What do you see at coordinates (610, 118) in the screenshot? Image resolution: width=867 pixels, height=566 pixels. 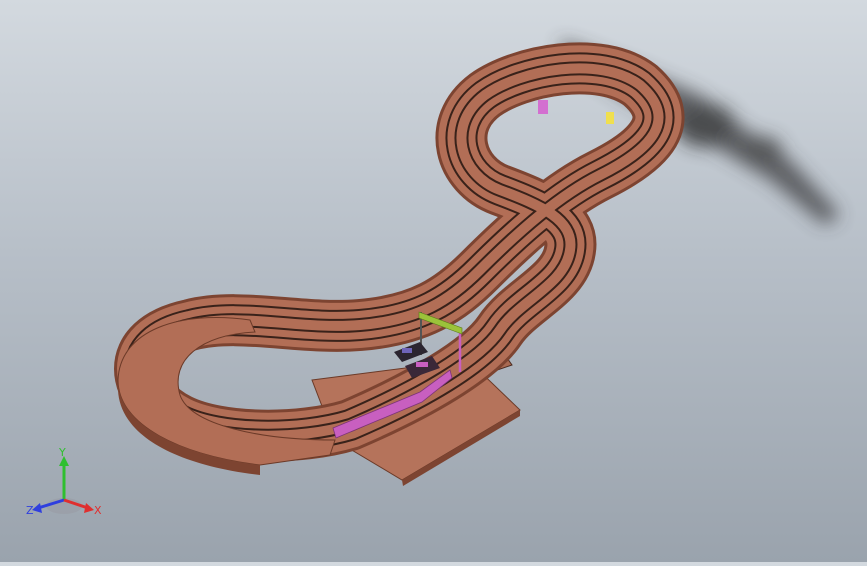 I see `support-yellow` at bounding box center [610, 118].